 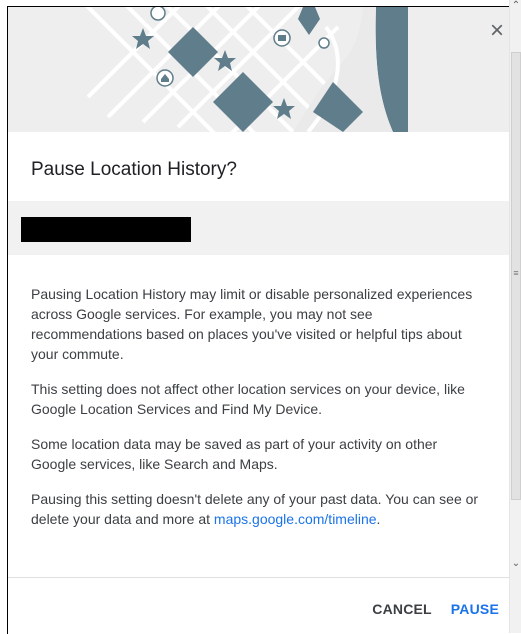 I want to click on close-icon: ×, so click(x=497, y=32).